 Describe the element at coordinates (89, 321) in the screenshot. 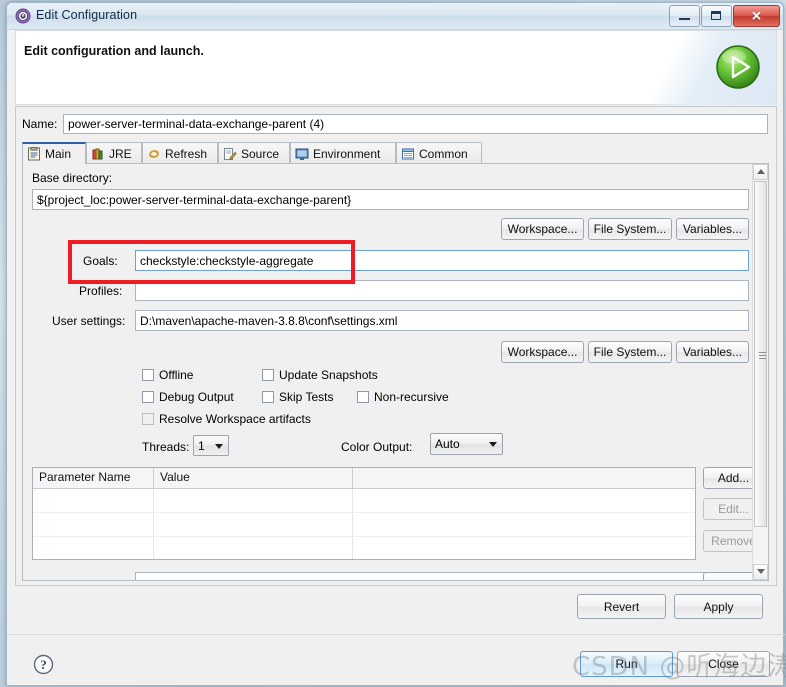

I see `user-settings-label: User settings:` at that location.